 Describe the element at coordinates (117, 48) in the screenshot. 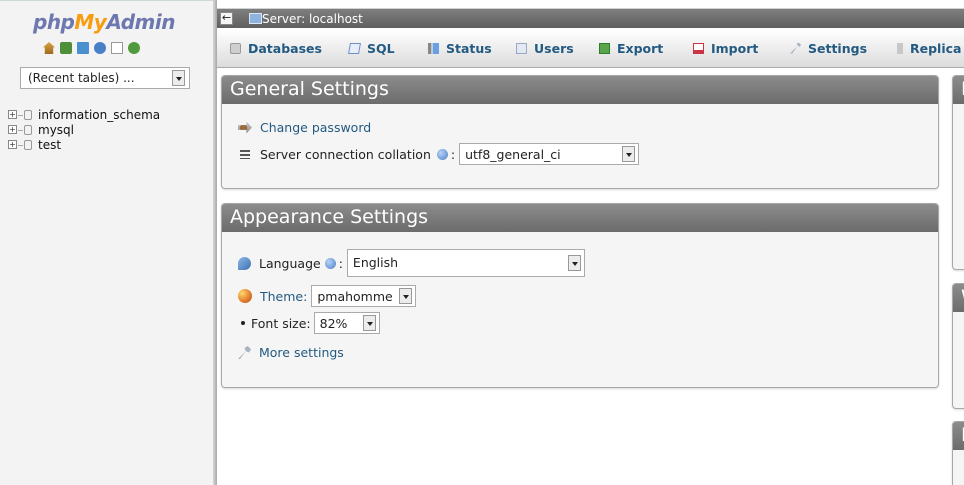

I see `page-icon` at that location.